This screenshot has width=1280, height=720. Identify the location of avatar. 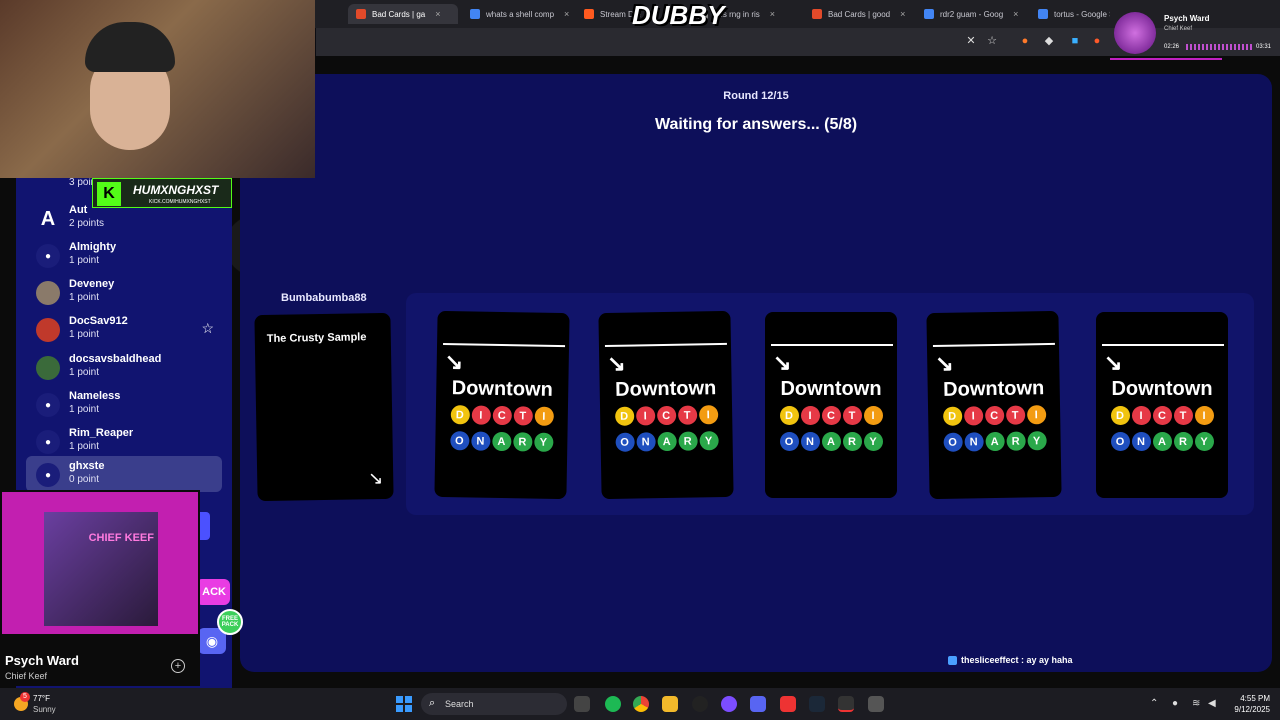
(48, 368).